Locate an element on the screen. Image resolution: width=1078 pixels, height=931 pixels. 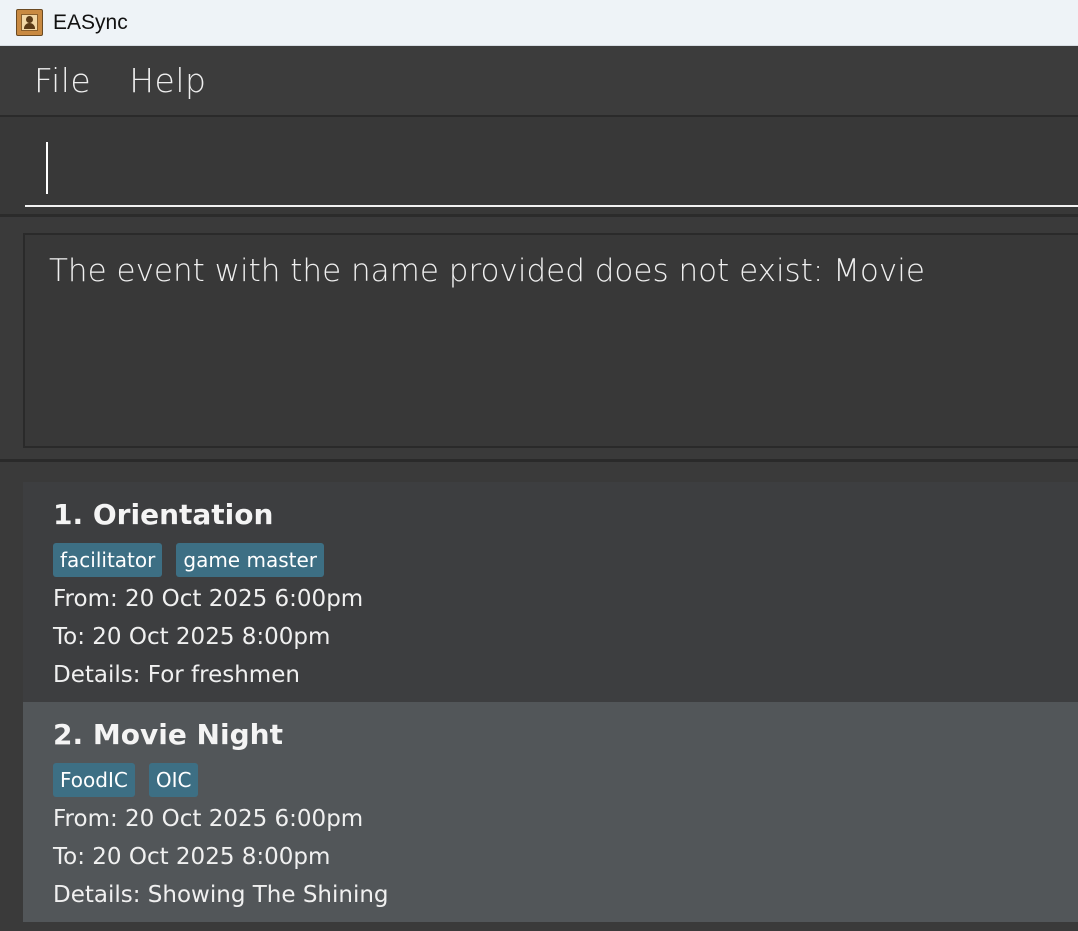
event-tags: FoodIC OIC is located at coordinates (126, 780).